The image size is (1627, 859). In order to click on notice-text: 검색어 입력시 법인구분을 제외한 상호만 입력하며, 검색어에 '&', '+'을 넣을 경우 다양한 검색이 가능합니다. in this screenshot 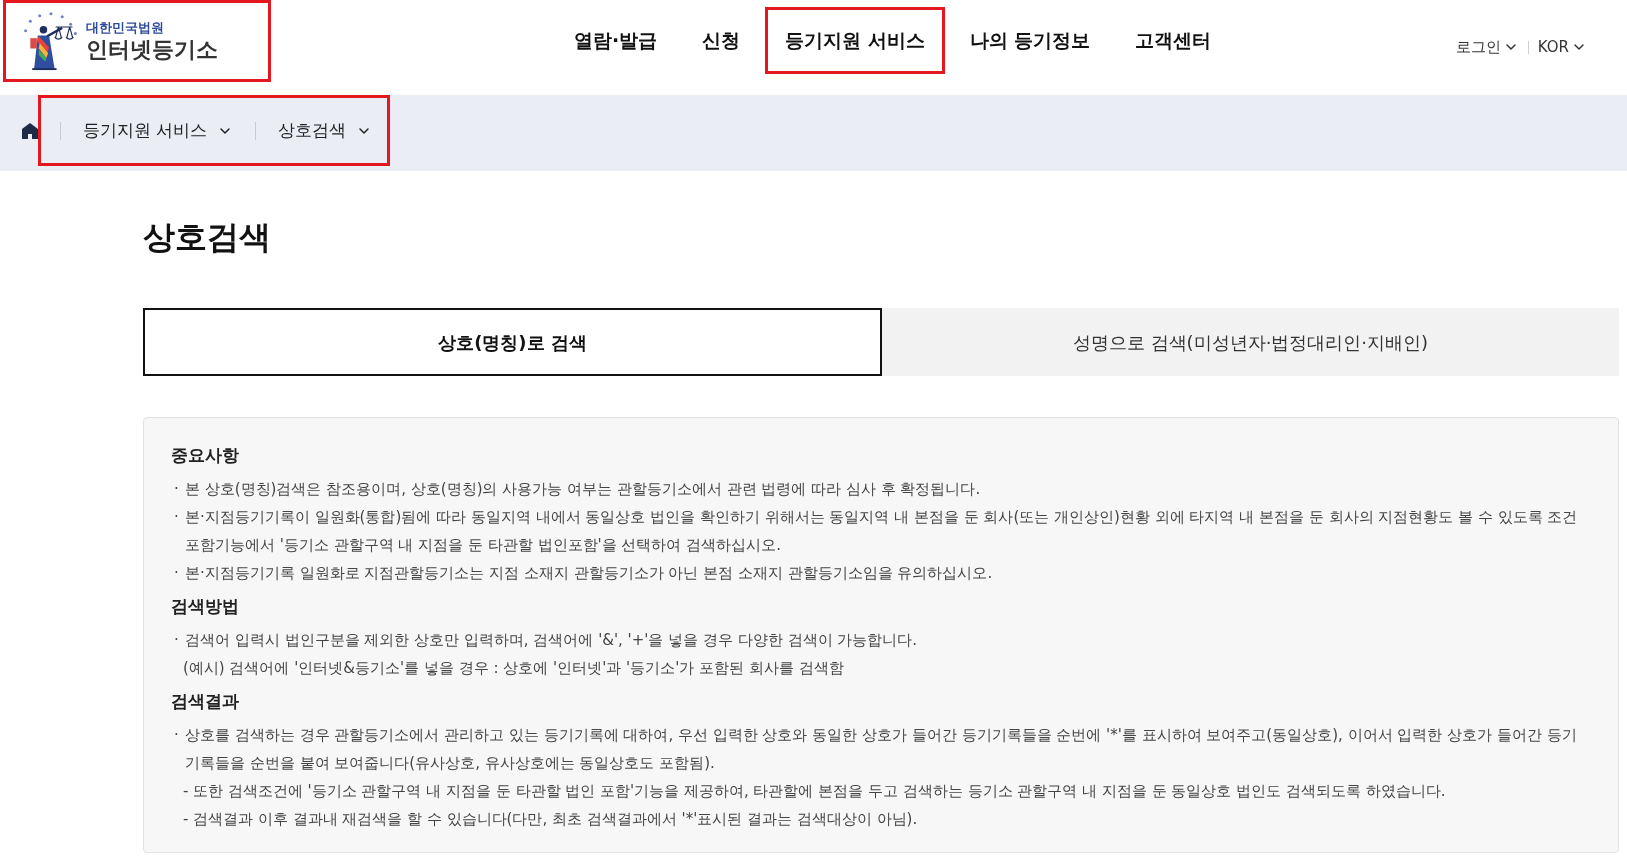, I will do `click(552, 640)`.